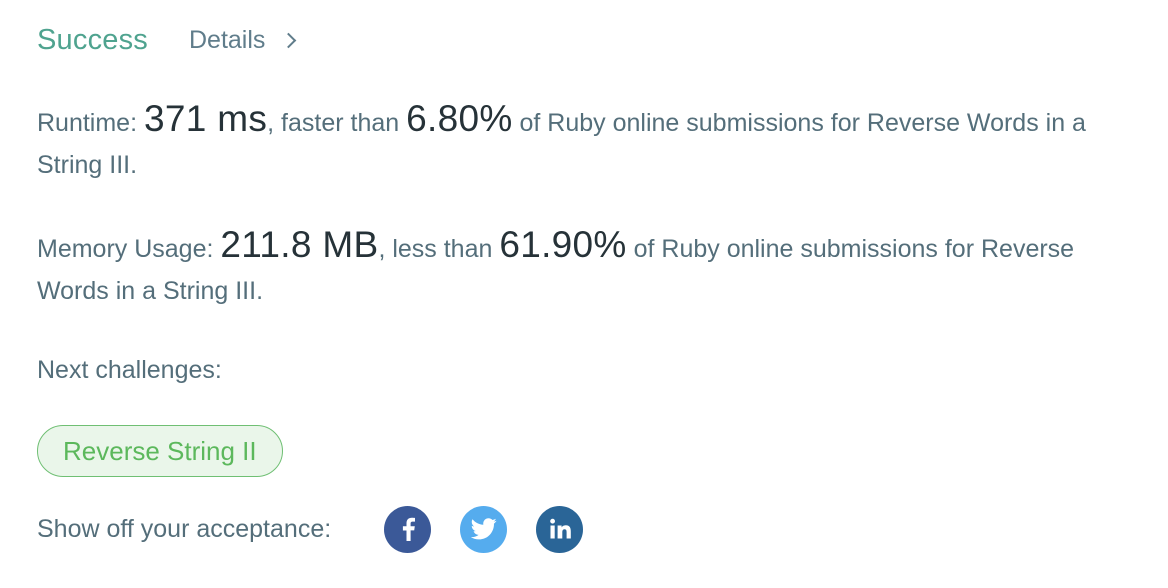 This screenshot has width=1168, height=588. I want to click on facebook-icon, so click(408, 529).